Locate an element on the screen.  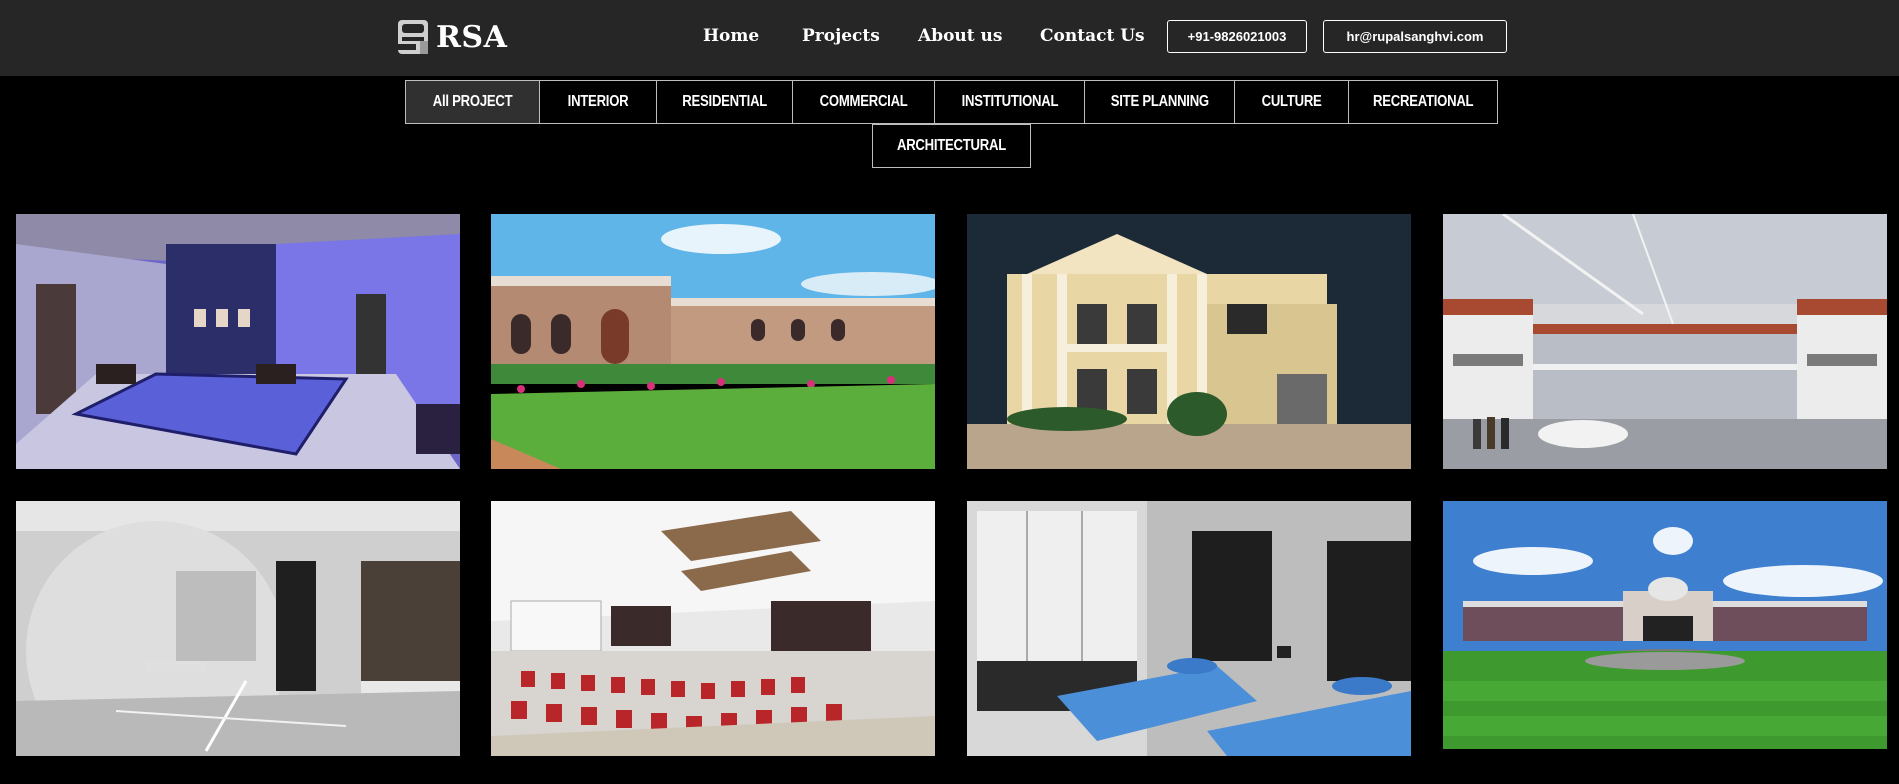
project-thumbnail-auditorium is located at coordinates (713, 628).